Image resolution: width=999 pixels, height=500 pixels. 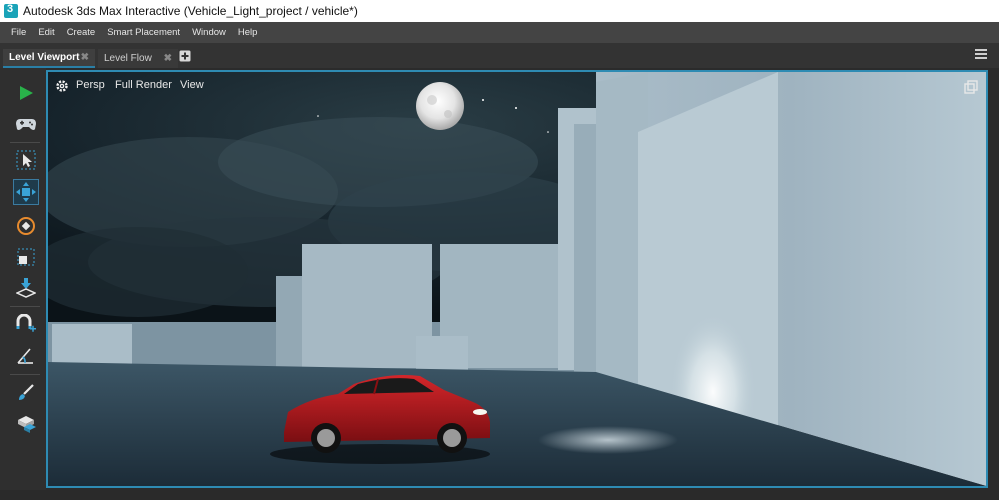 What do you see at coordinates (26, 160) in the screenshot?
I see `select-icon` at bounding box center [26, 160].